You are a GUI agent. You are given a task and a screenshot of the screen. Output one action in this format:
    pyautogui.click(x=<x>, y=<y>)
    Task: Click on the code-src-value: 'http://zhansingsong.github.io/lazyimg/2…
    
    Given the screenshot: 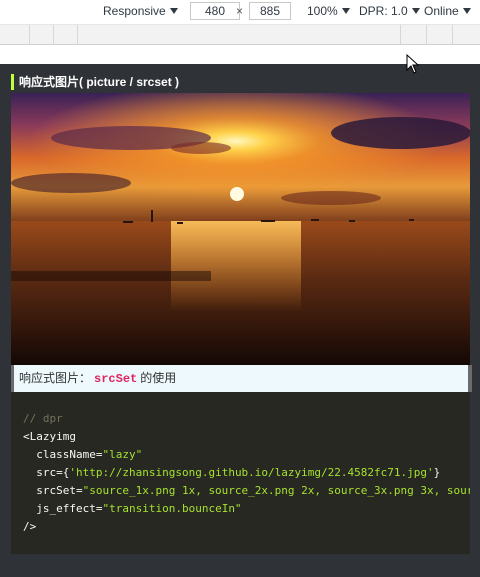 What is the action you would take?
    pyautogui.click(x=251, y=472)
    